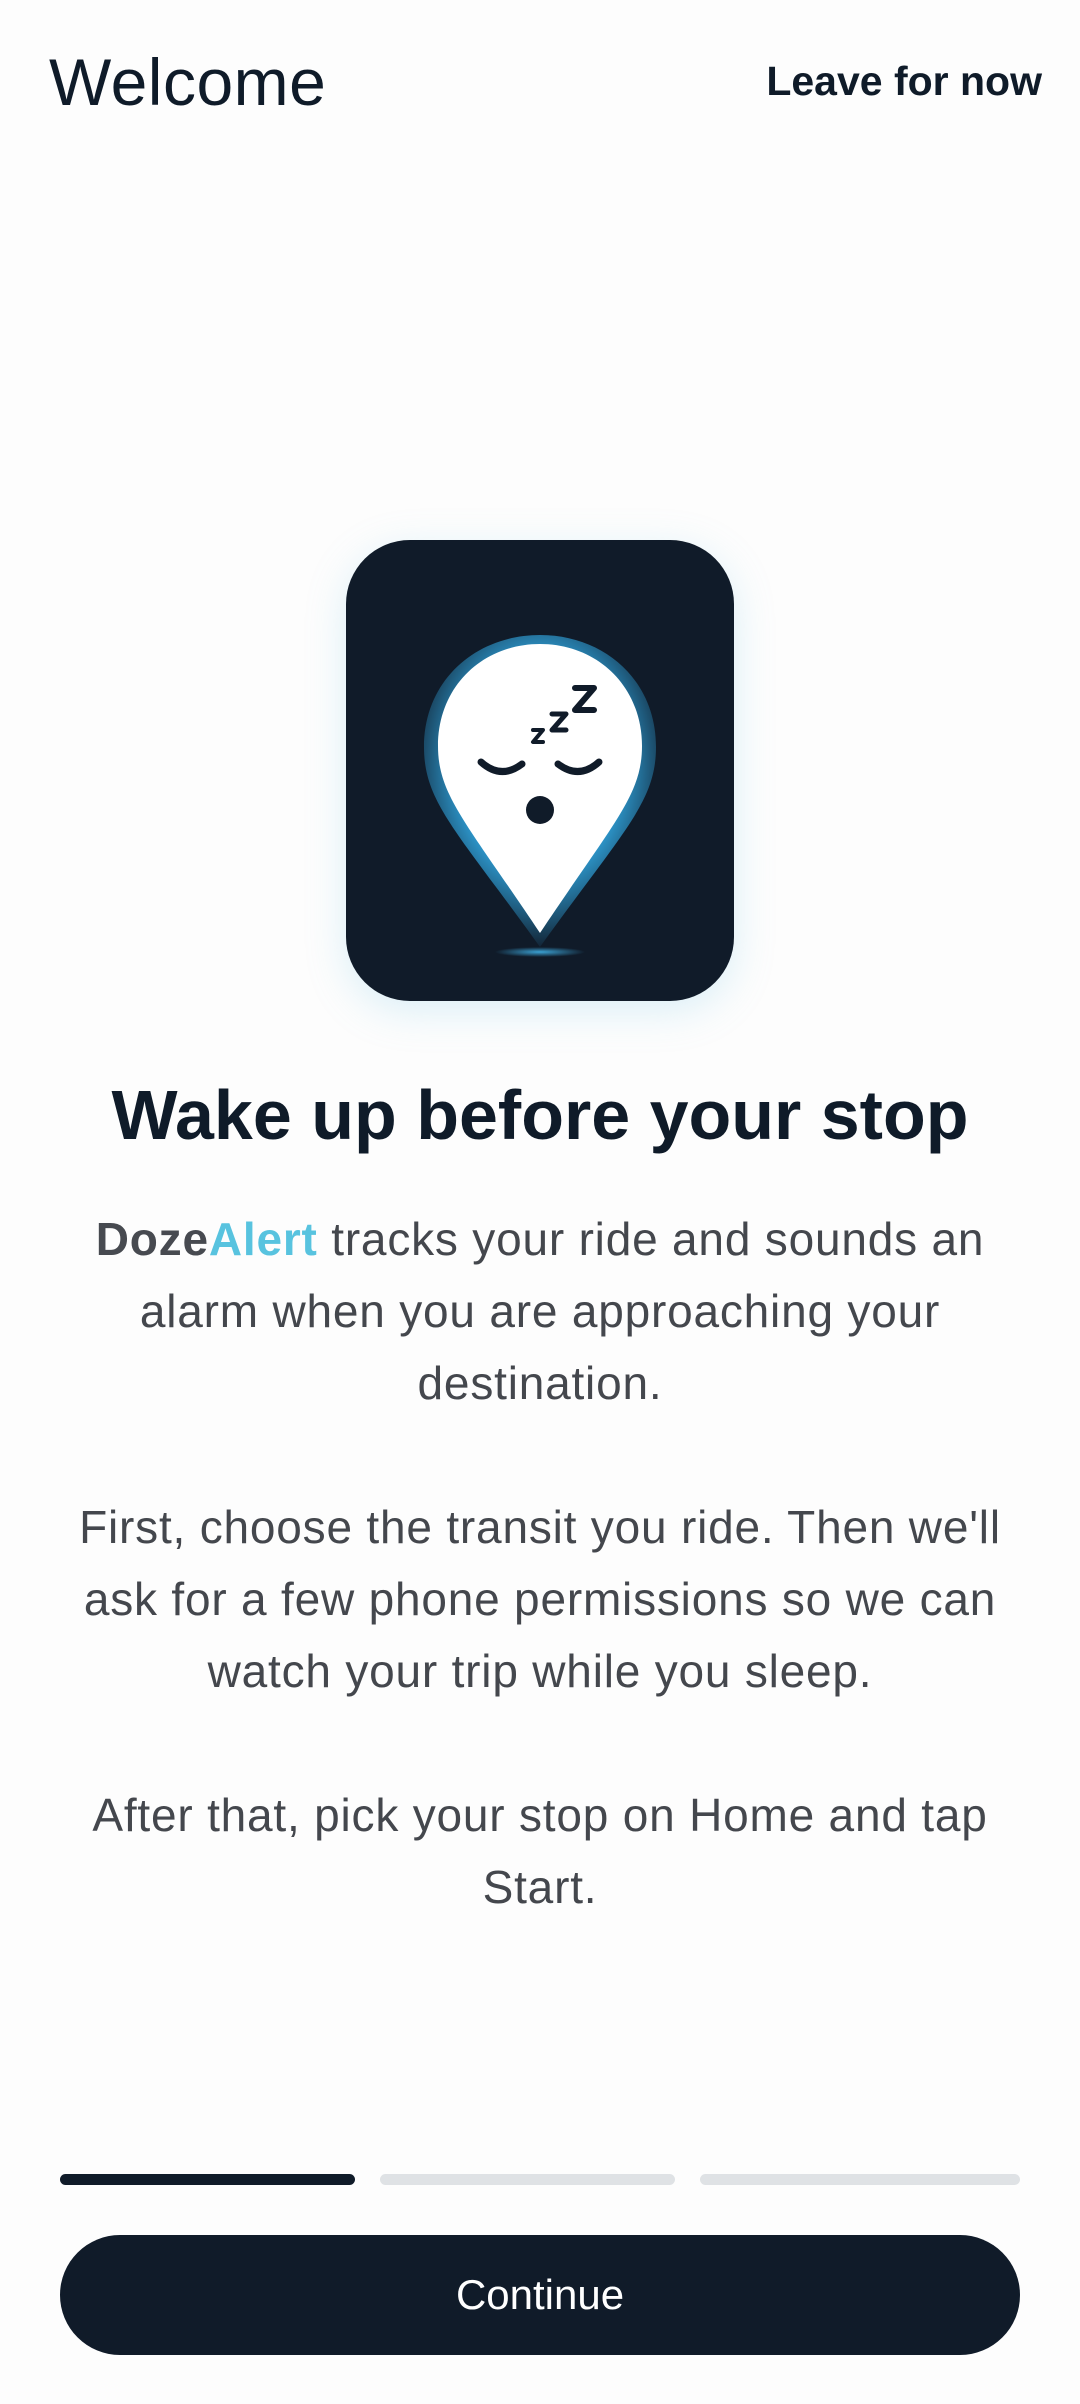 The height and width of the screenshot is (2404, 1080). I want to click on app-logo, so click(540, 770).